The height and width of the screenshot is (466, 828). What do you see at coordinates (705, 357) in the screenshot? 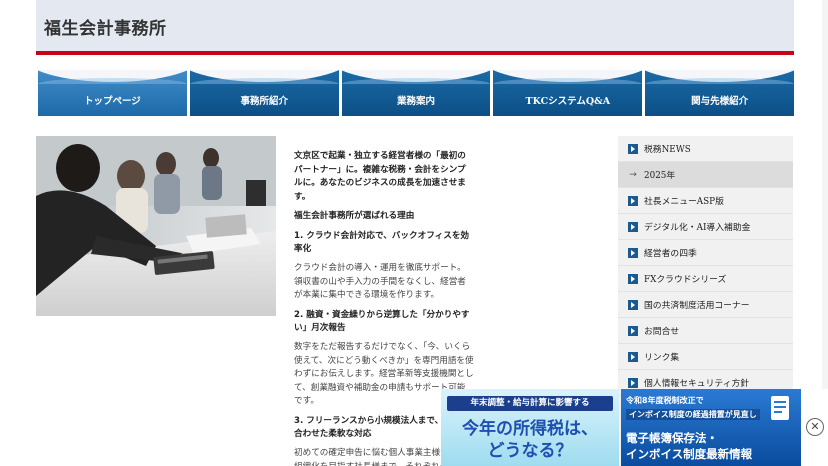
I see `sidebar-item-links: リンク集` at bounding box center [705, 357].